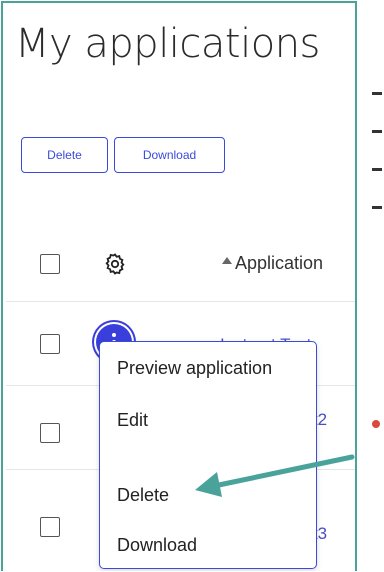  Describe the element at coordinates (194, 368) in the screenshot. I see `menu-item-preview-application: Preview application` at that location.